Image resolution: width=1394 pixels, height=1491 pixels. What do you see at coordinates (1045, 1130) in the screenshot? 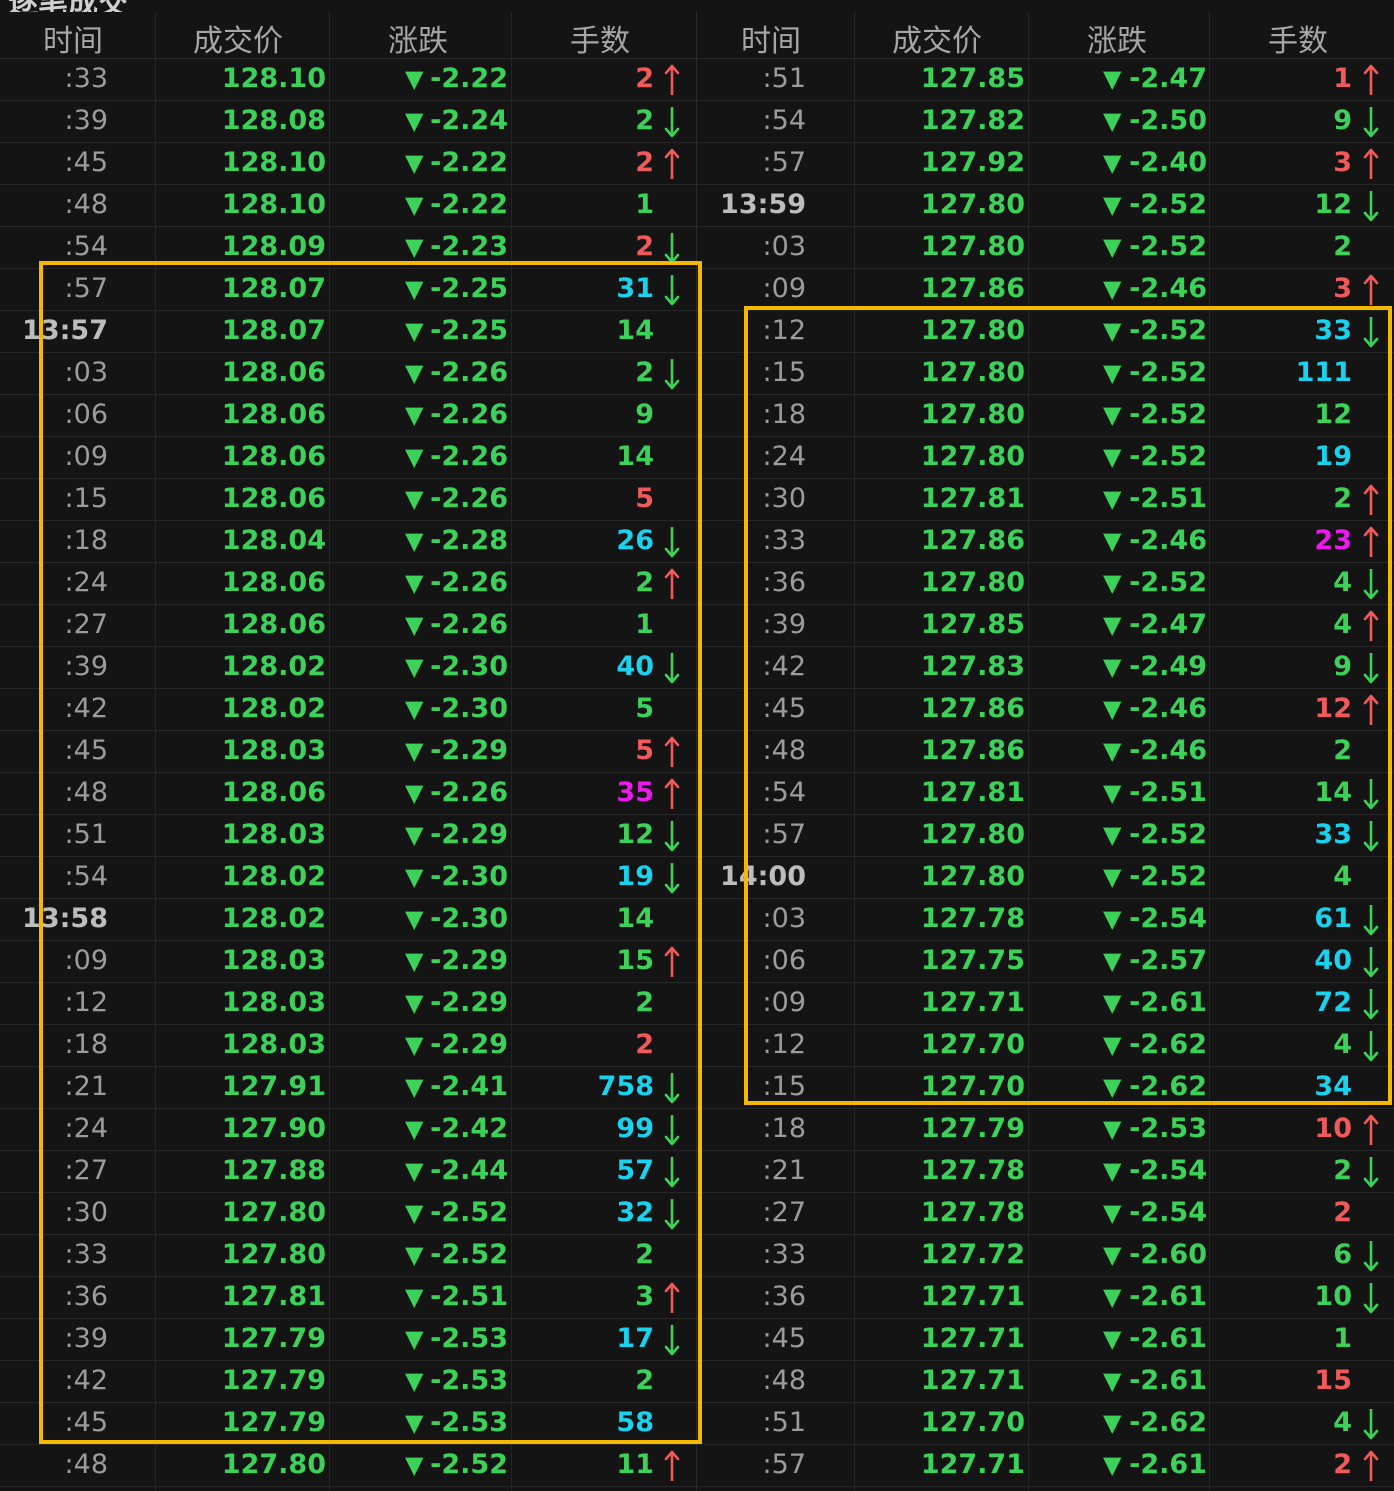
I see `trade-row: :18 127.79 ▼ -2.53 10` at bounding box center [1045, 1130].